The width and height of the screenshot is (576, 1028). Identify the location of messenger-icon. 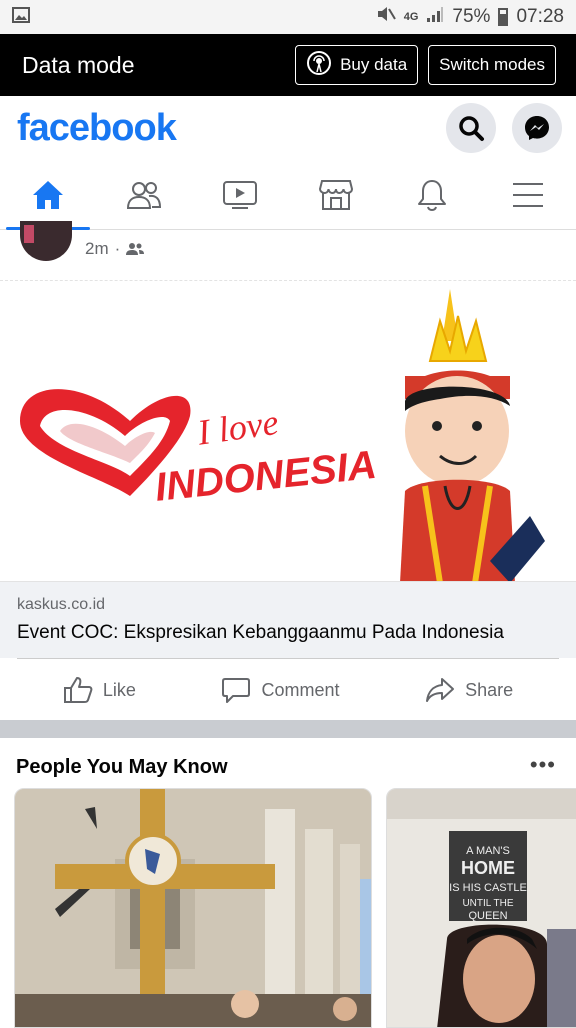
(537, 128).